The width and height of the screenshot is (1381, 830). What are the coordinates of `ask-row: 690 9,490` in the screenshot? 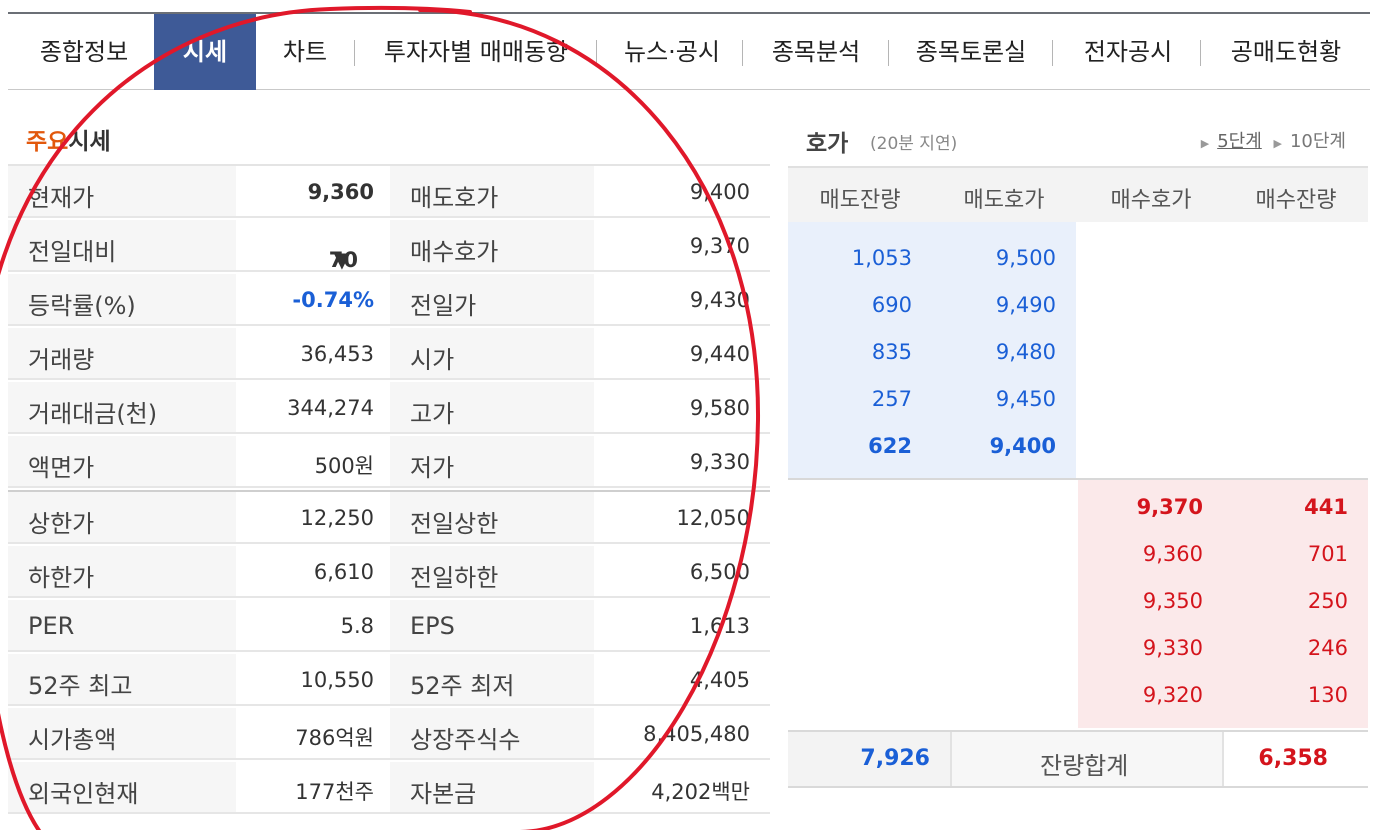 It's located at (932, 316).